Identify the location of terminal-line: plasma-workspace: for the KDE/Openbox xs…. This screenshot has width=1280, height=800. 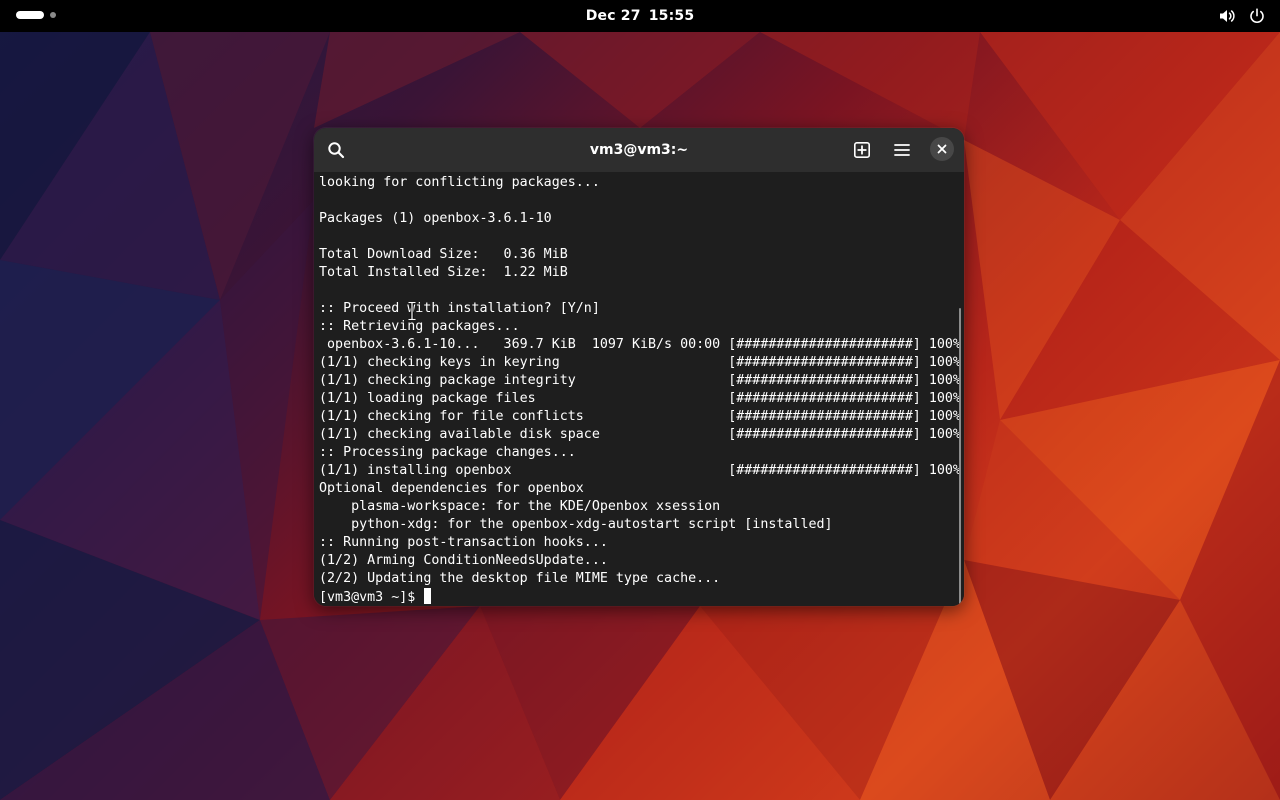
(520, 506).